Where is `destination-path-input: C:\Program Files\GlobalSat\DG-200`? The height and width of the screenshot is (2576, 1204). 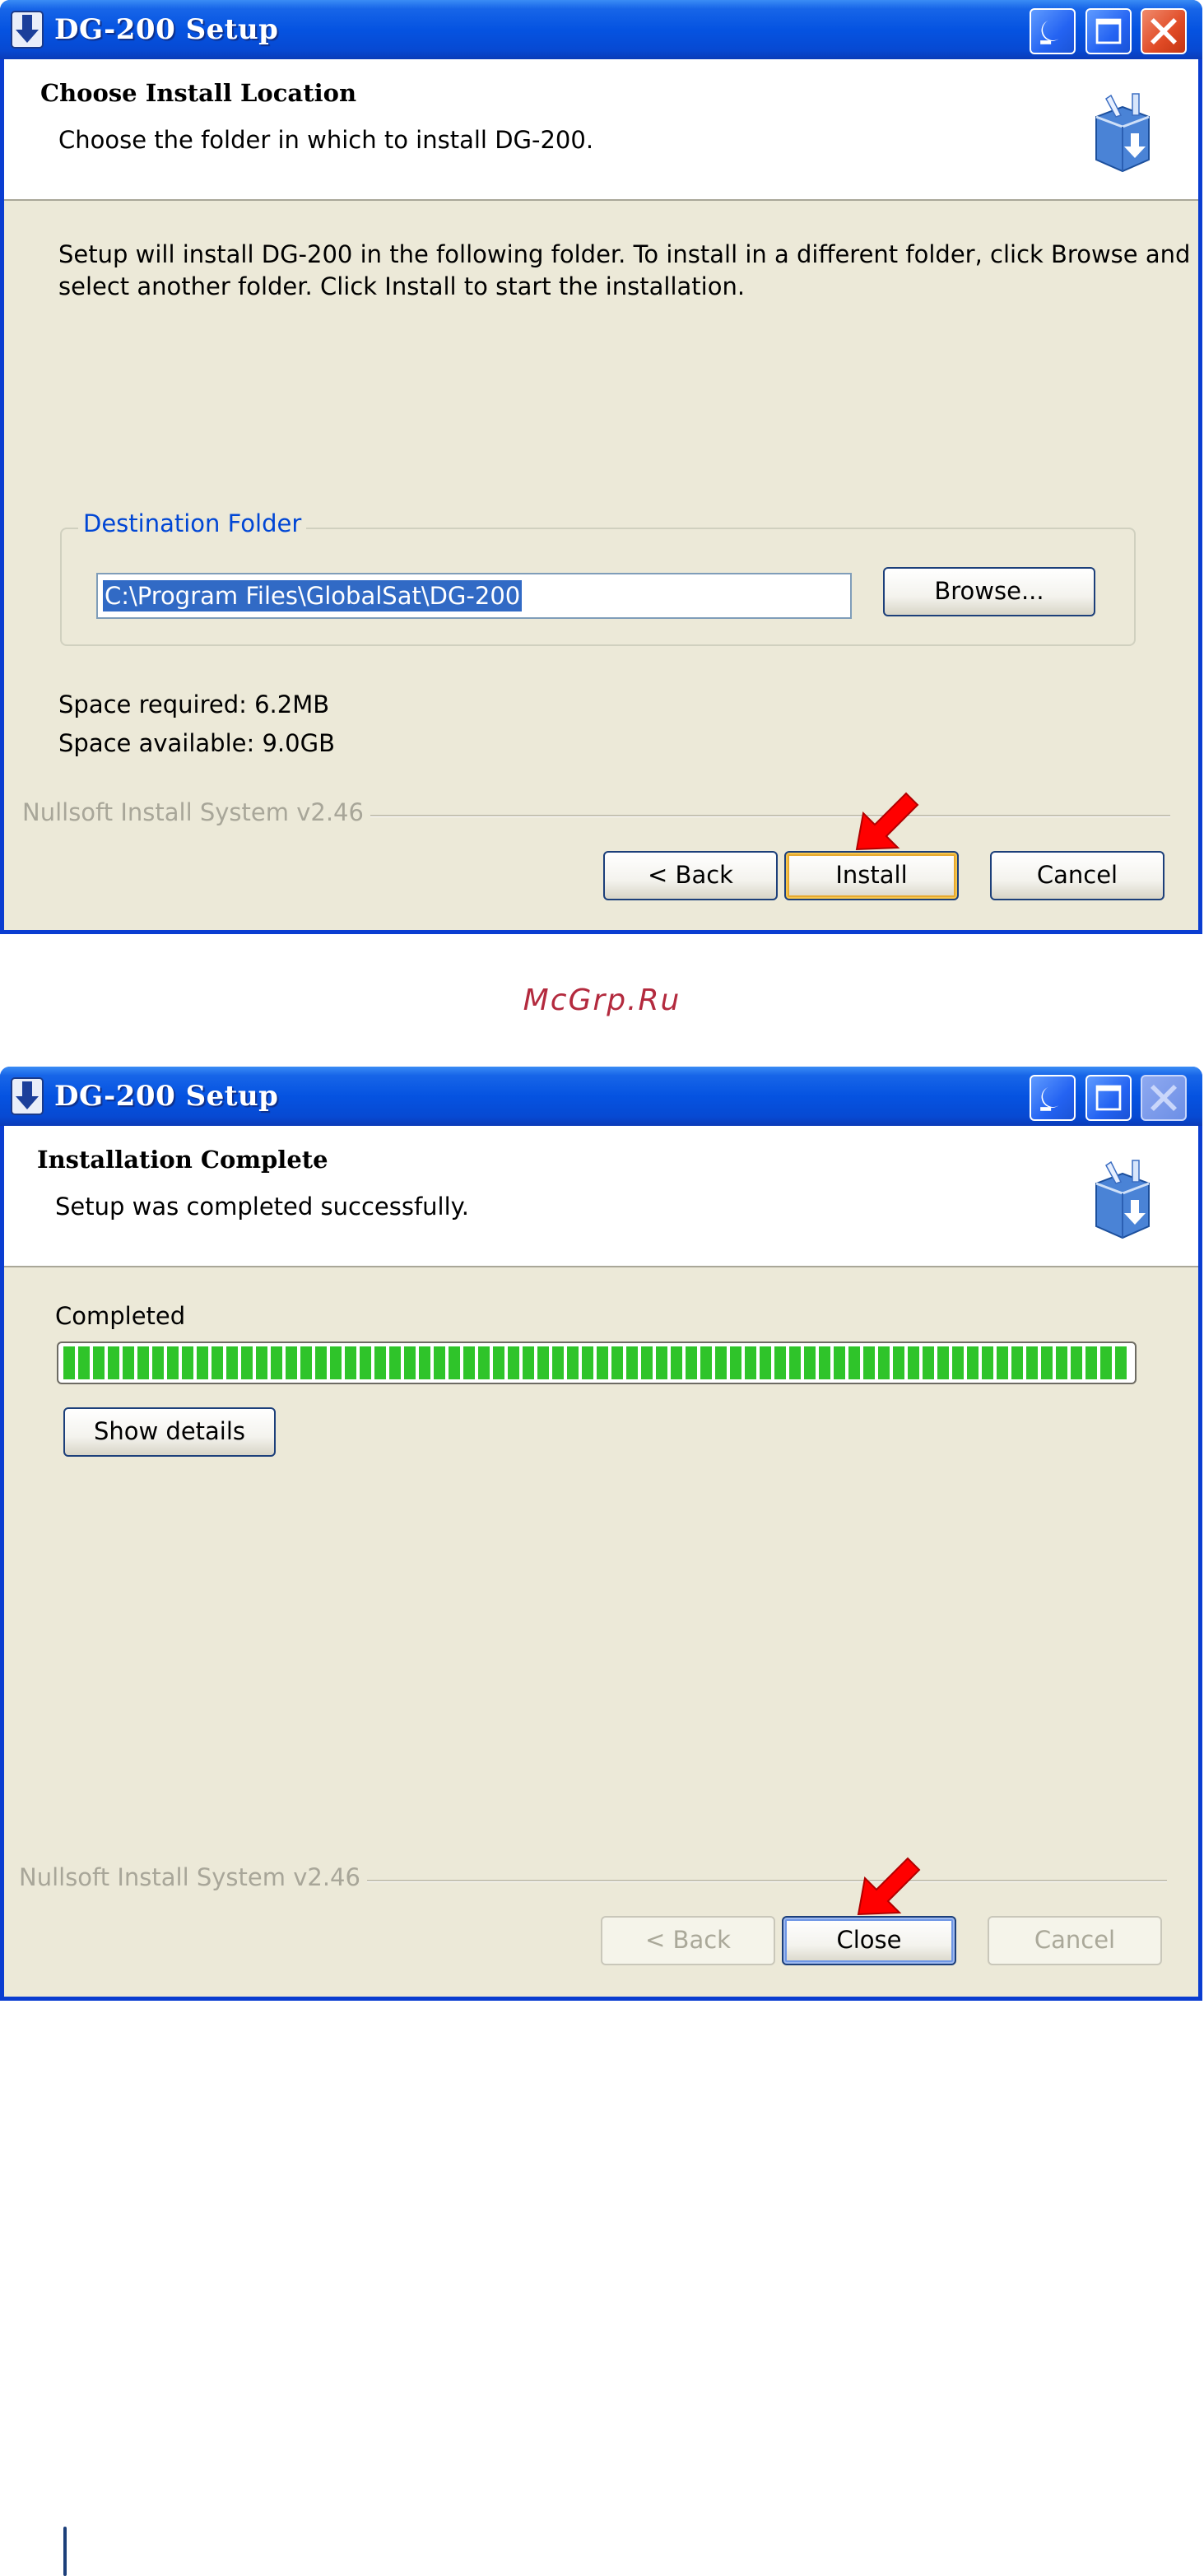 destination-path-input: C:\Program Files\GlobalSat\DG-200 is located at coordinates (474, 596).